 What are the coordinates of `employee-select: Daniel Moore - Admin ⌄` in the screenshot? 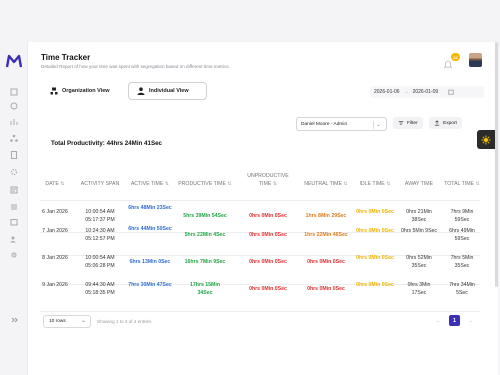 It's located at (341, 124).